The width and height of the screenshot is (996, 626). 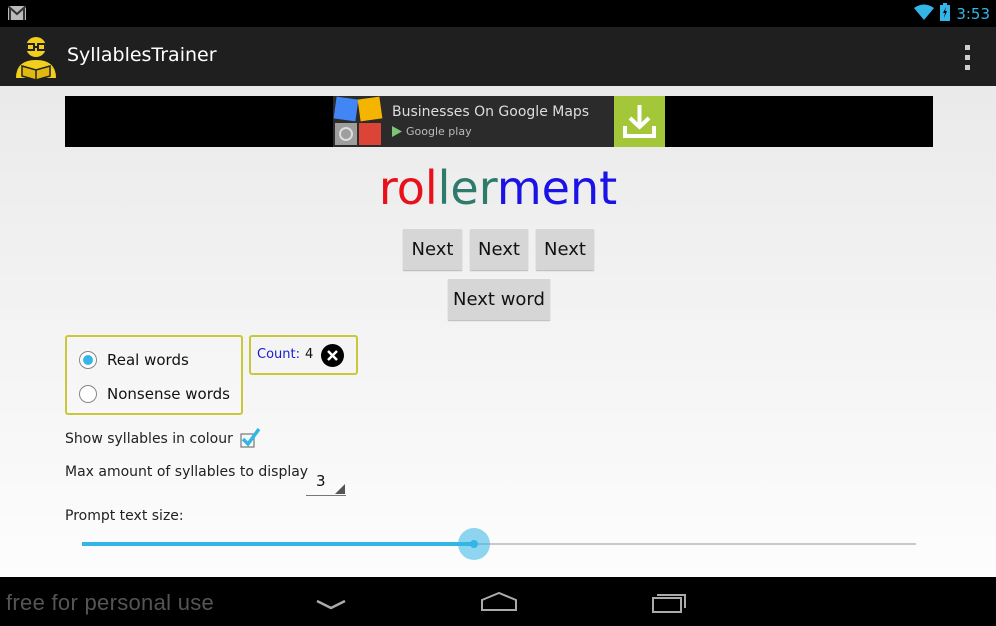 What do you see at coordinates (88, 394) in the screenshot?
I see `radio-button-nonsense-words` at bounding box center [88, 394].